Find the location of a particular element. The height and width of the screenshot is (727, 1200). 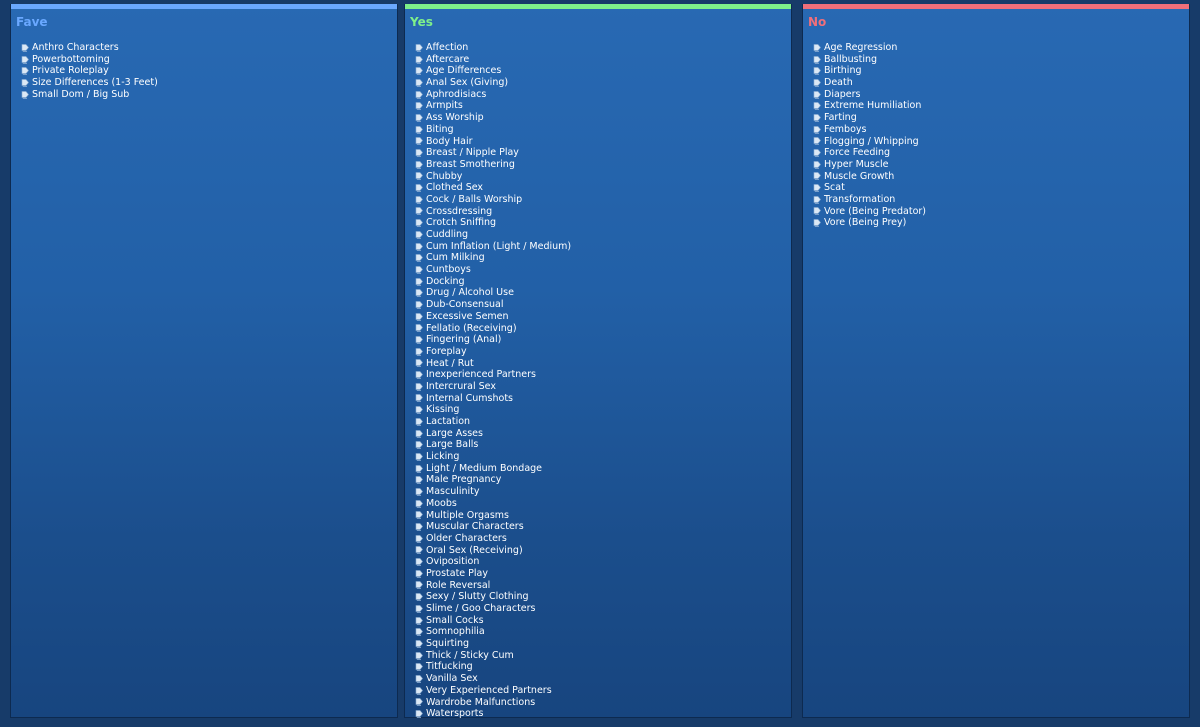

list-item: Thick / Sticky Cum is located at coordinates (603, 656).